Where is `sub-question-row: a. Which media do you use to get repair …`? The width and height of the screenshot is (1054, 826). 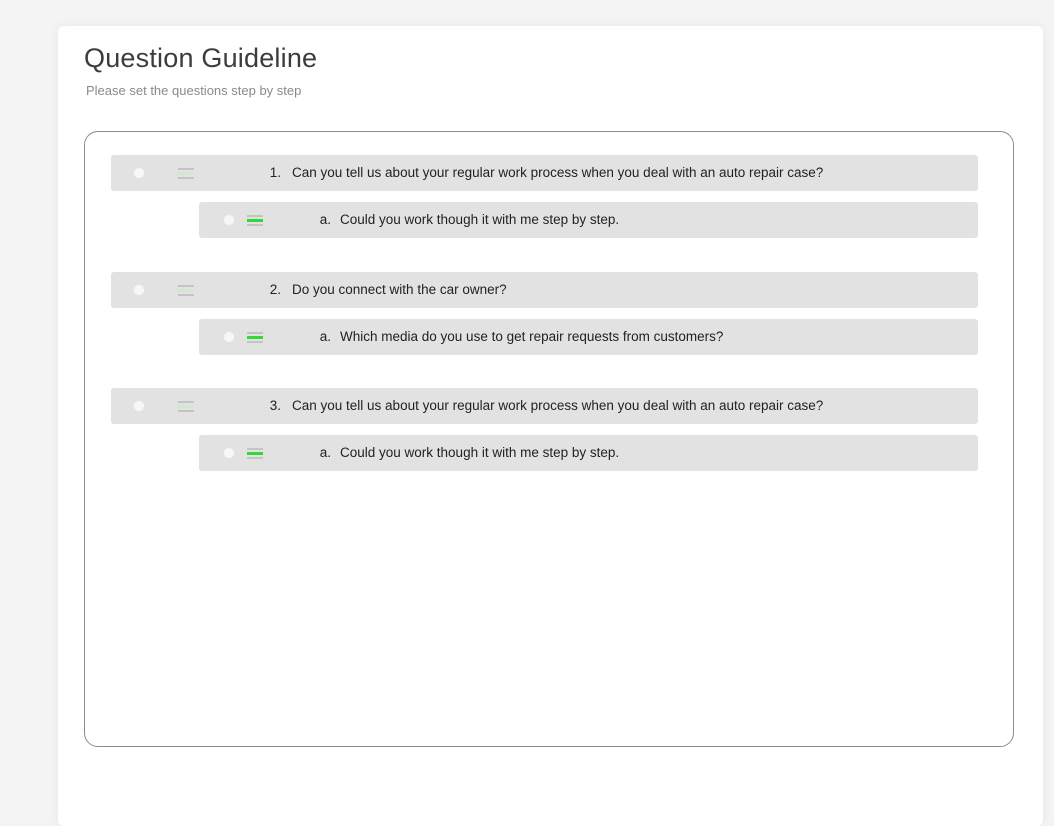
sub-question-row: a. Which media do you use to get repair … is located at coordinates (588, 337).